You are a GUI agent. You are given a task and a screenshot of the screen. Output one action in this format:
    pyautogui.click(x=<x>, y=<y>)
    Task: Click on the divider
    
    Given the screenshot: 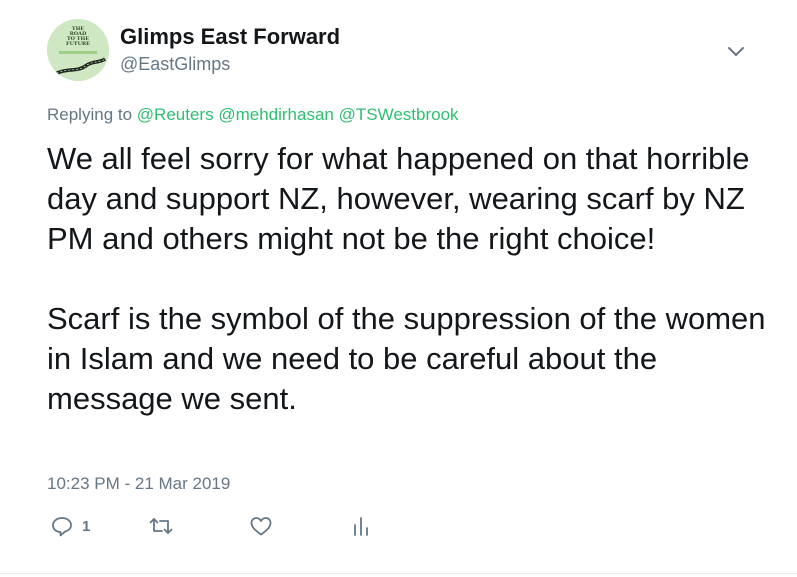 What is the action you would take?
    pyautogui.click(x=398, y=573)
    